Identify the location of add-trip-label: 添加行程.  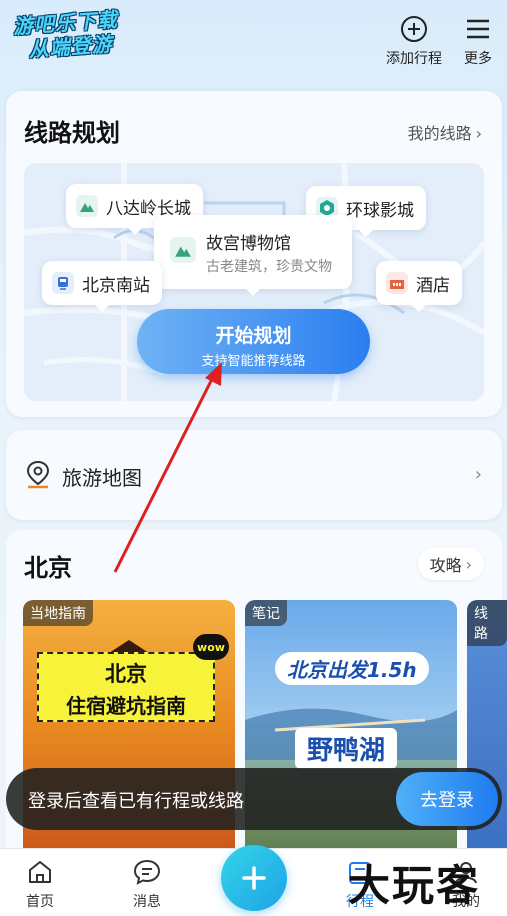
(414, 59).